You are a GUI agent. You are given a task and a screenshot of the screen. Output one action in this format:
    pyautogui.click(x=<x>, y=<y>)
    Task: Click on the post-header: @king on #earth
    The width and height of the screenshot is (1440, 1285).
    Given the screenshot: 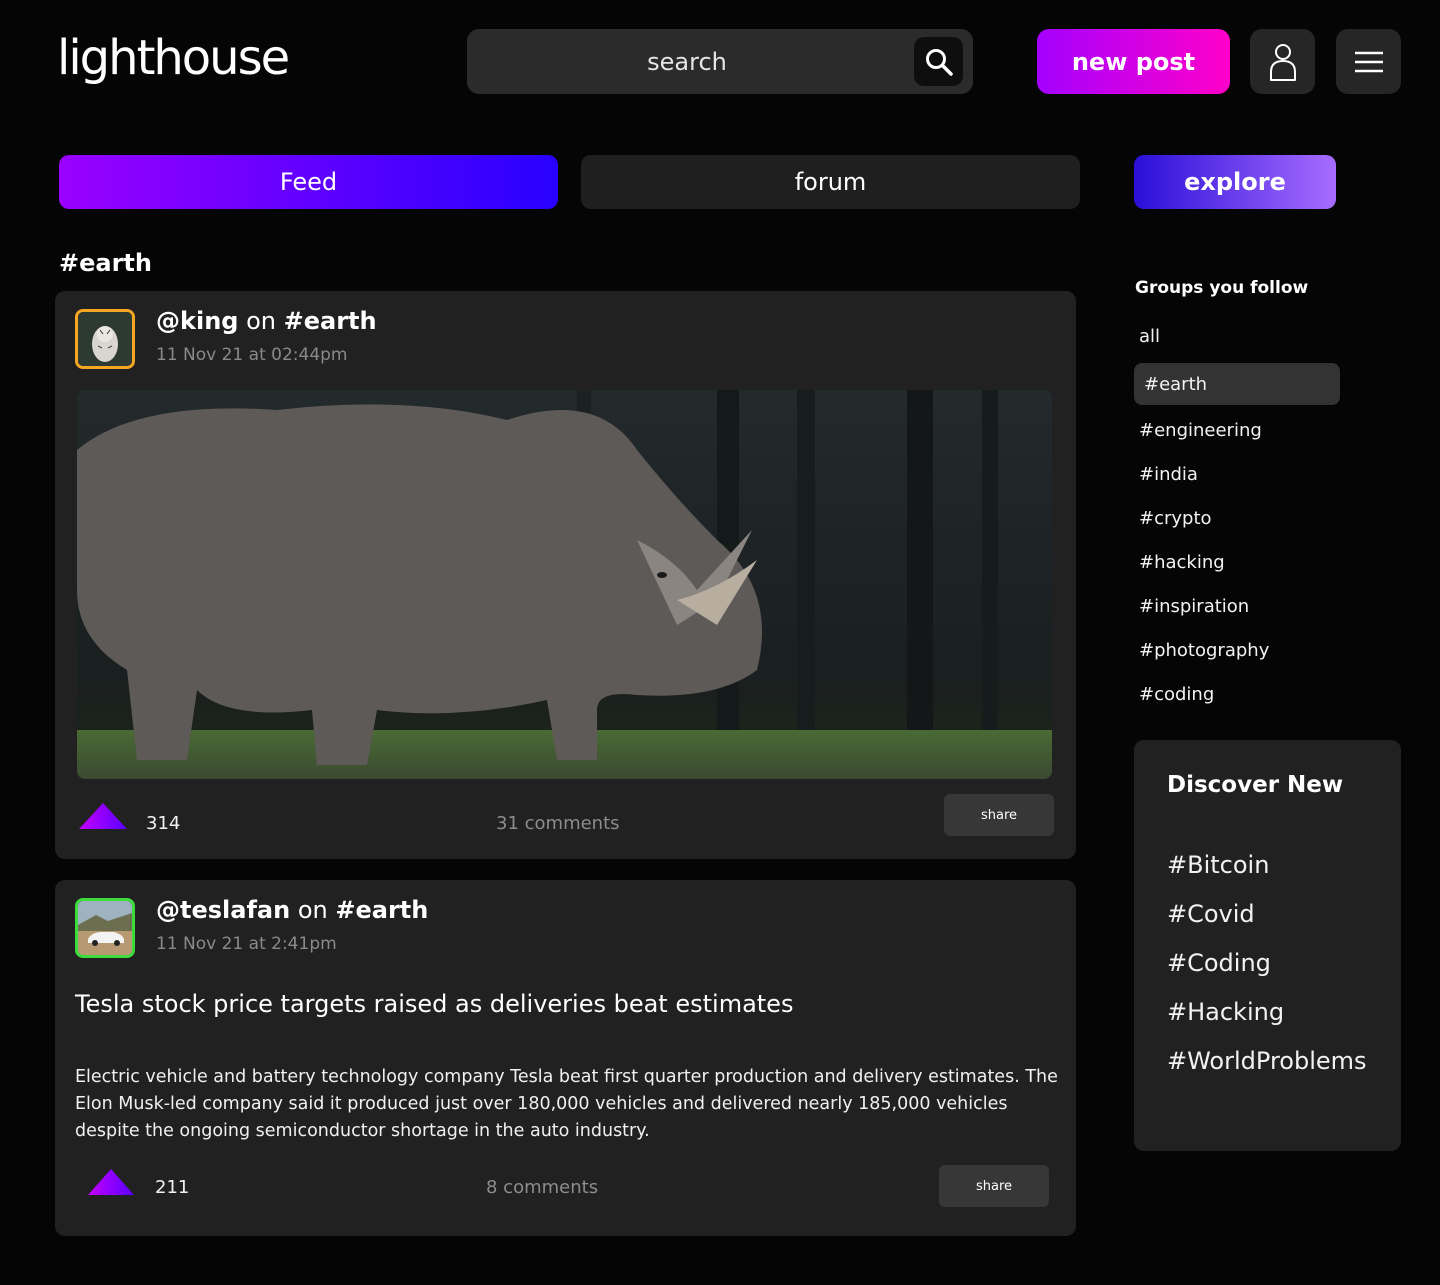 What is the action you would take?
    pyautogui.click(x=266, y=321)
    